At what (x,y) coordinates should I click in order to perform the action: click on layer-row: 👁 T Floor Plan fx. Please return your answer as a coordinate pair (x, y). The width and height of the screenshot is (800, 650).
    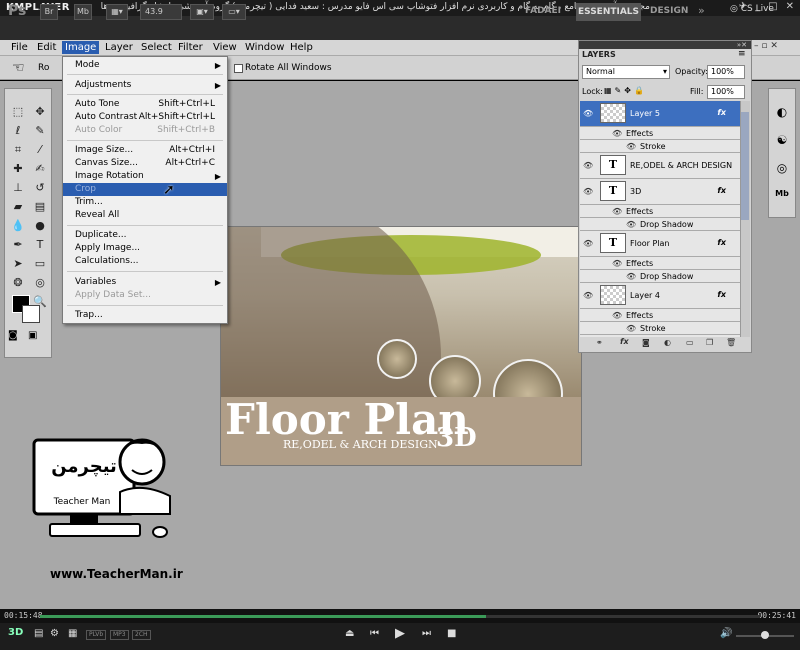
    Looking at the image, I should click on (660, 244).